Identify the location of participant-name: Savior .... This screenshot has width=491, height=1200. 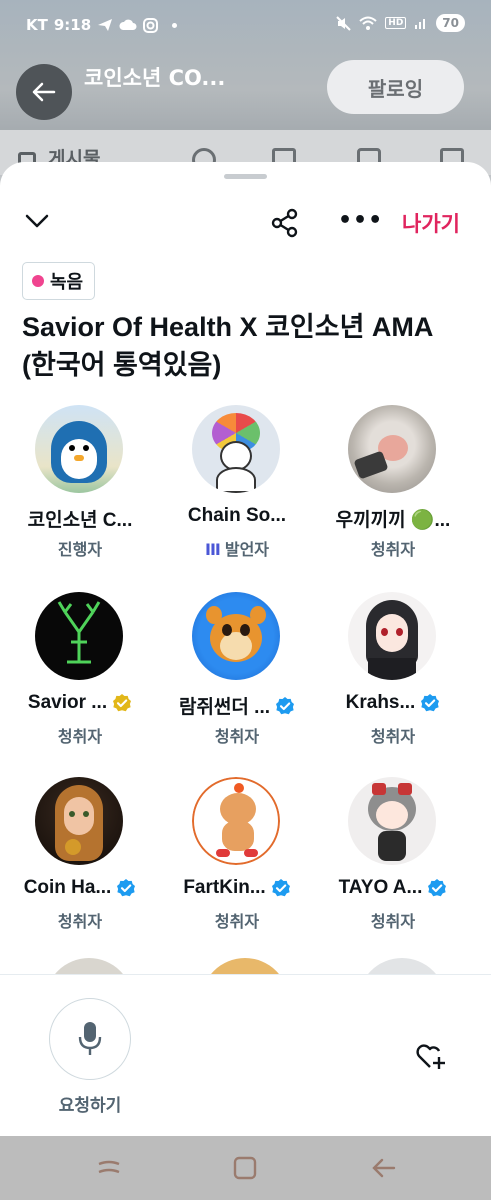
(80, 703).